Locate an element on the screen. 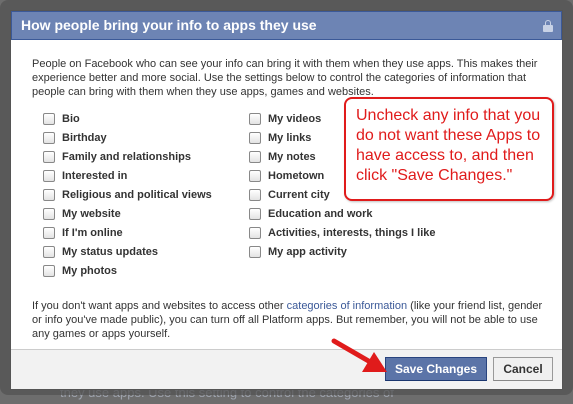  option-family-and-relationships: Family and relationships is located at coordinates (127, 156).